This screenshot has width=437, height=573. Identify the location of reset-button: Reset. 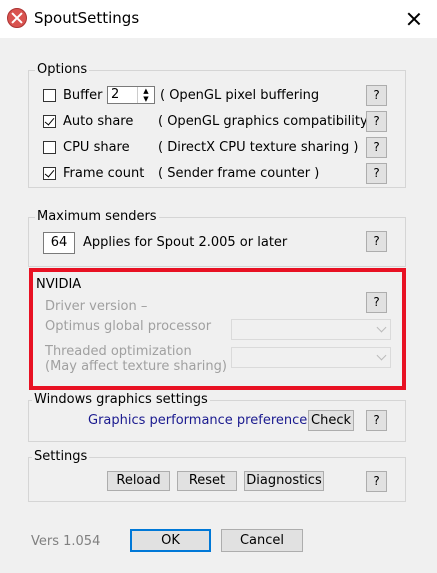
(207, 481).